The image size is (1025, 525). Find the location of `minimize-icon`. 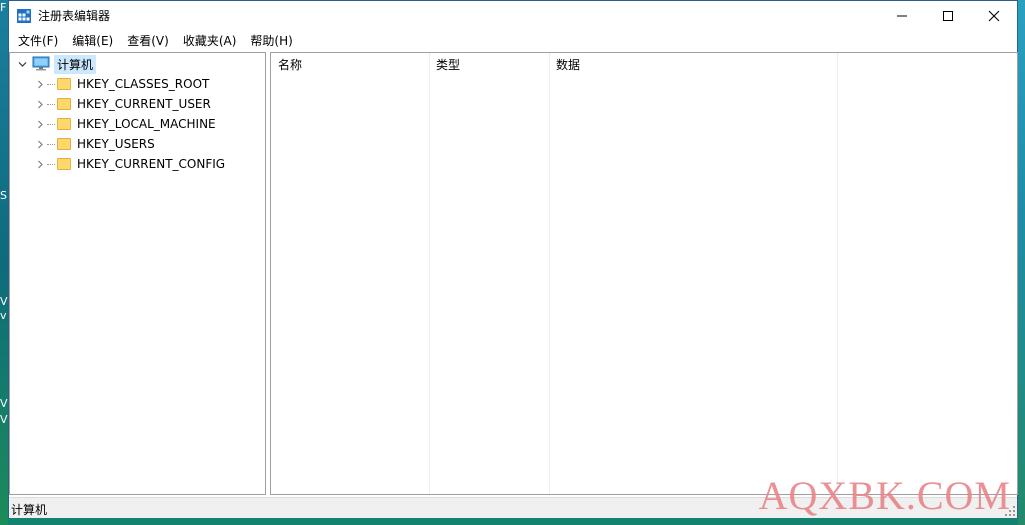

minimize-icon is located at coordinates (902, 16).